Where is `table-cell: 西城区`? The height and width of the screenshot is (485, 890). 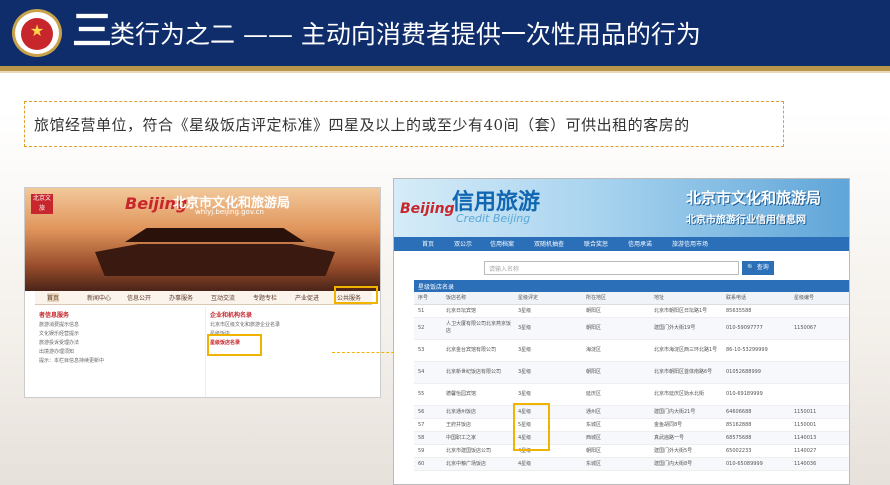
table-cell: 西城区 is located at coordinates (616, 438).